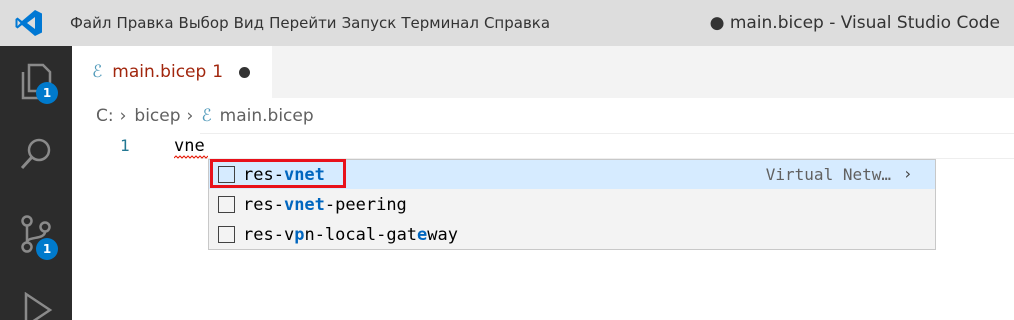 The image size is (1014, 320). I want to click on breadcrumb-drive: C:, so click(105, 116).